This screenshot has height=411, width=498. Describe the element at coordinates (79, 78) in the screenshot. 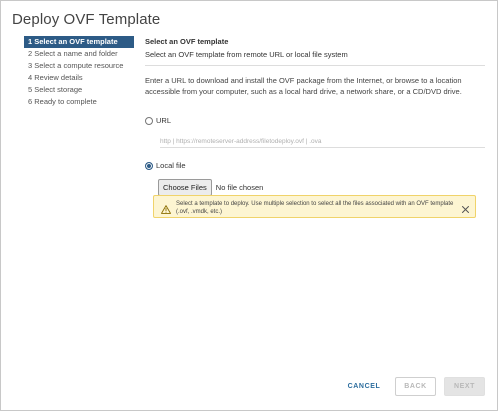

I see `step-review-details: 4 Review details` at that location.